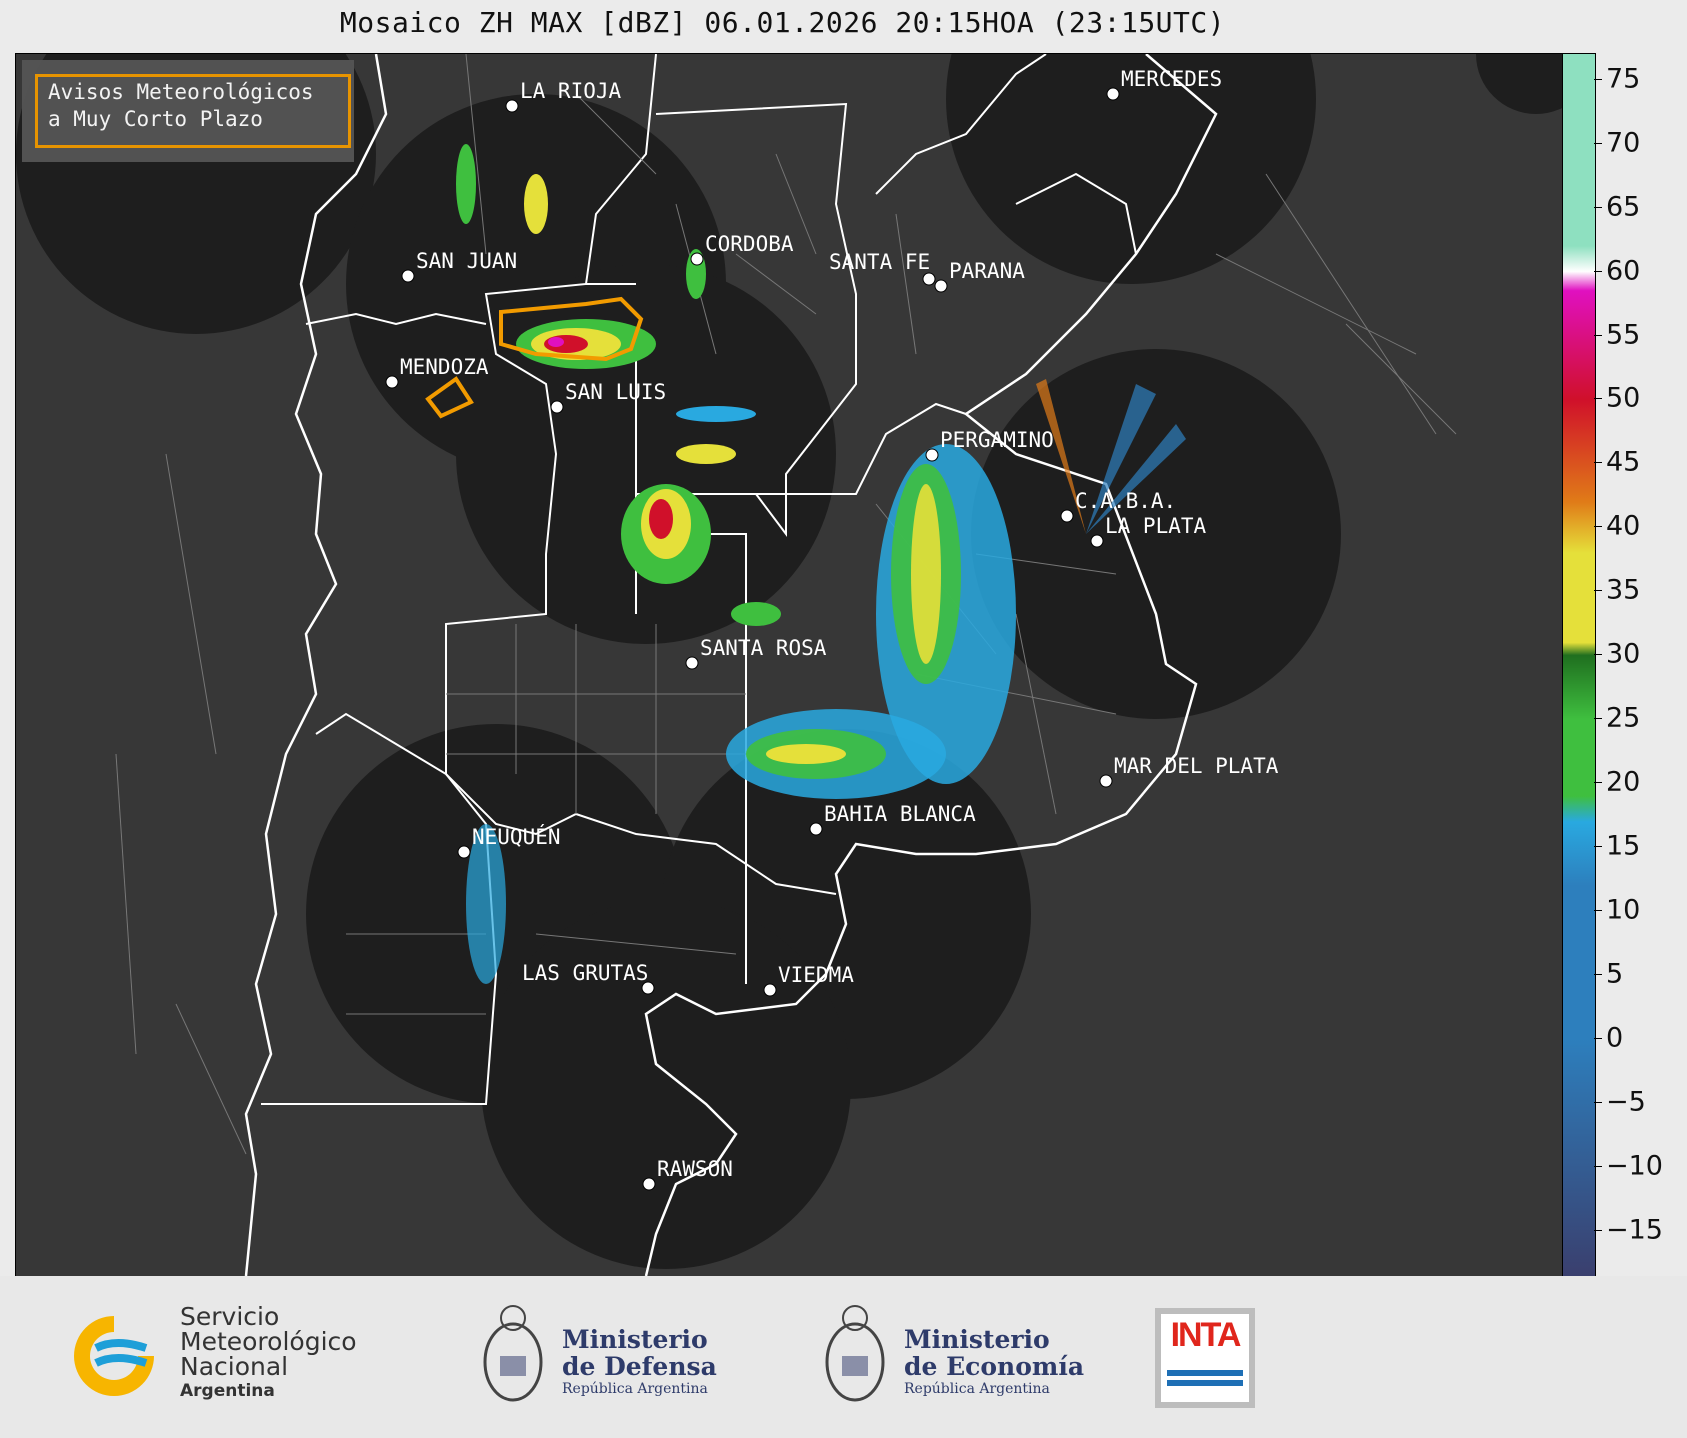 The image size is (1687, 1438). Describe the element at coordinates (466, 261) in the screenshot. I see `city-label: SAN JUAN` at that location.